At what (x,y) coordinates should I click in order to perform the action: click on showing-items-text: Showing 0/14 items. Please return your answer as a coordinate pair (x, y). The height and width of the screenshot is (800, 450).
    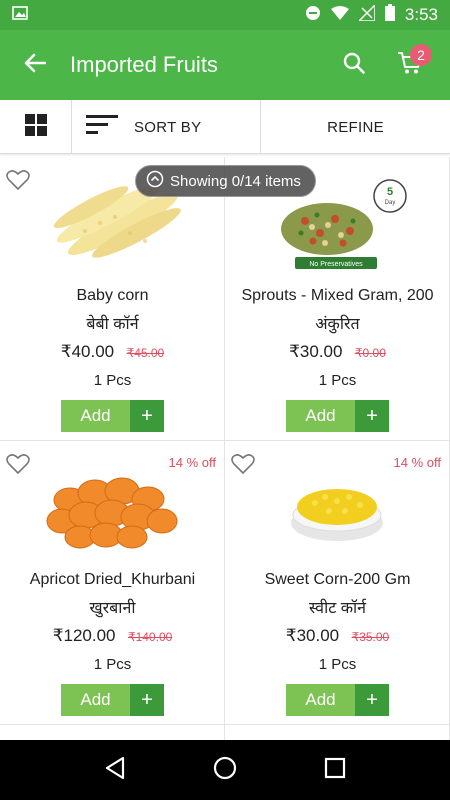
    Looking at the image, I should click on (235, 181).